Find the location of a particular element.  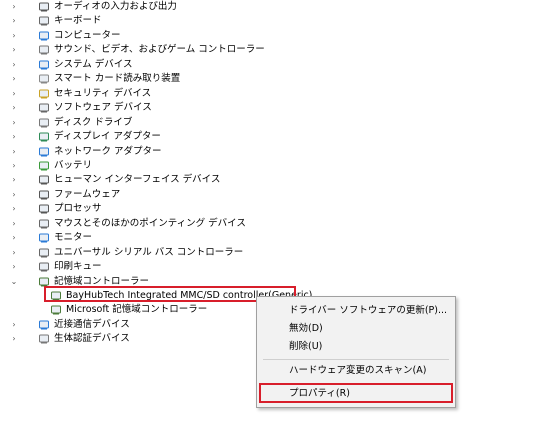

tree-item-label: コンピューター is located at coordinates (87, 35).